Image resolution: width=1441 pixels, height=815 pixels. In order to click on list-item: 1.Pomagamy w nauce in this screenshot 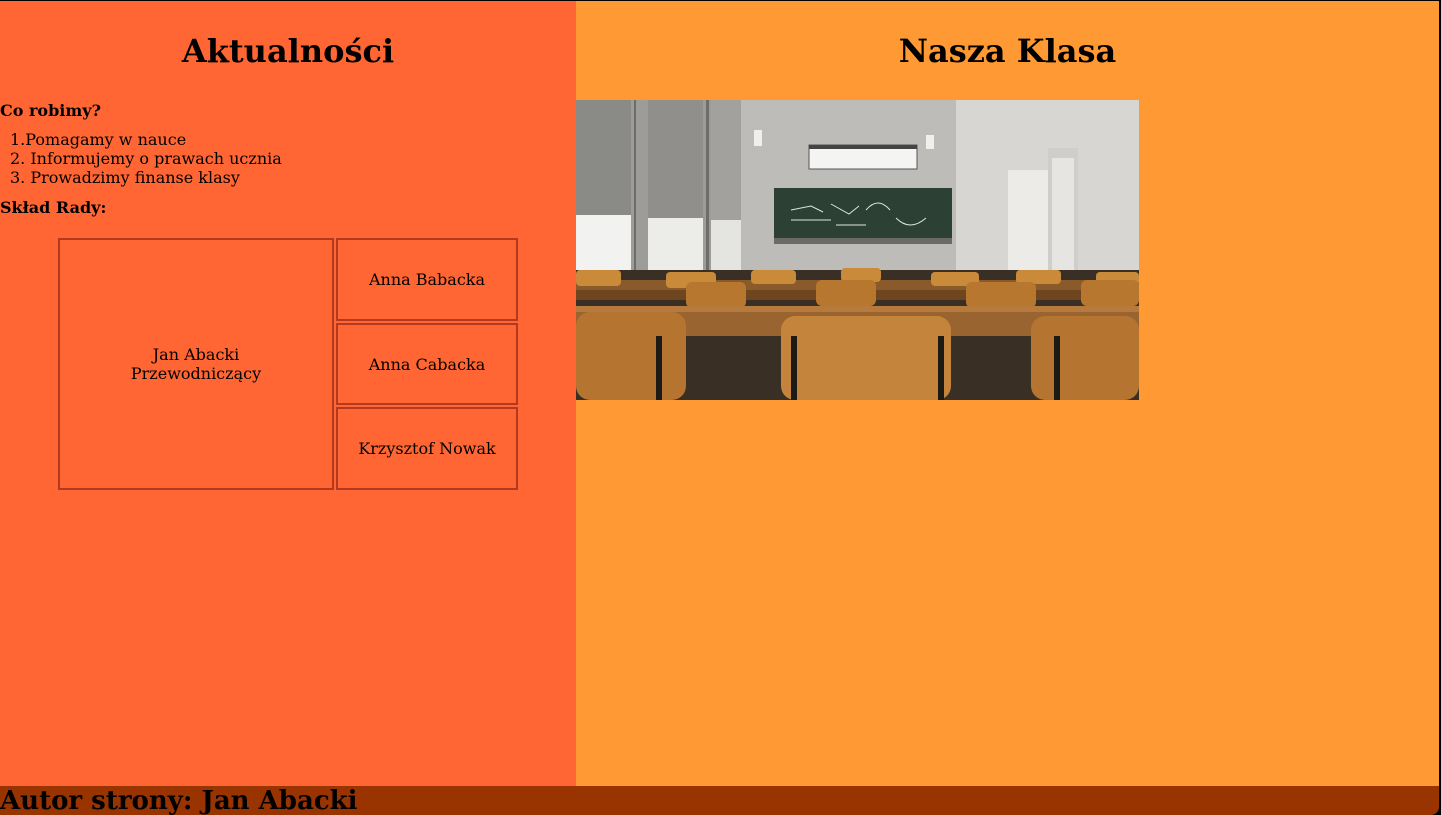, I will do `click(98, 139)`.